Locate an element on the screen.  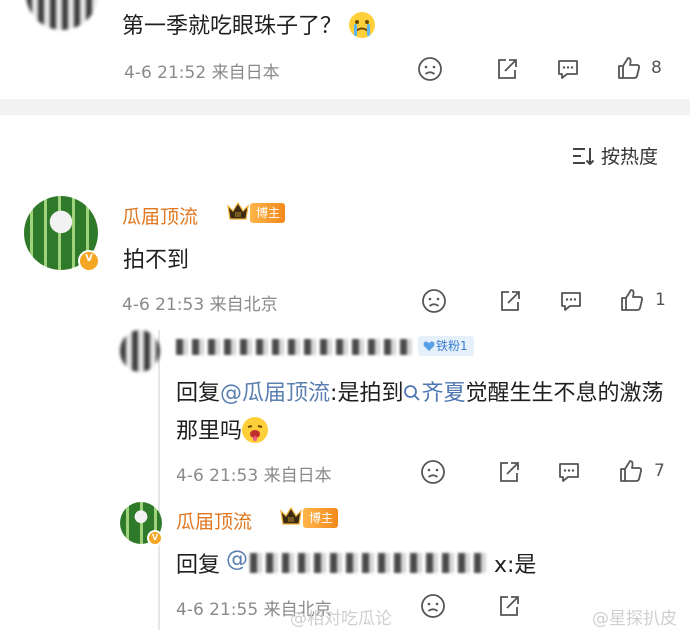
like-count: 7 is located at coordinates (659, 471).